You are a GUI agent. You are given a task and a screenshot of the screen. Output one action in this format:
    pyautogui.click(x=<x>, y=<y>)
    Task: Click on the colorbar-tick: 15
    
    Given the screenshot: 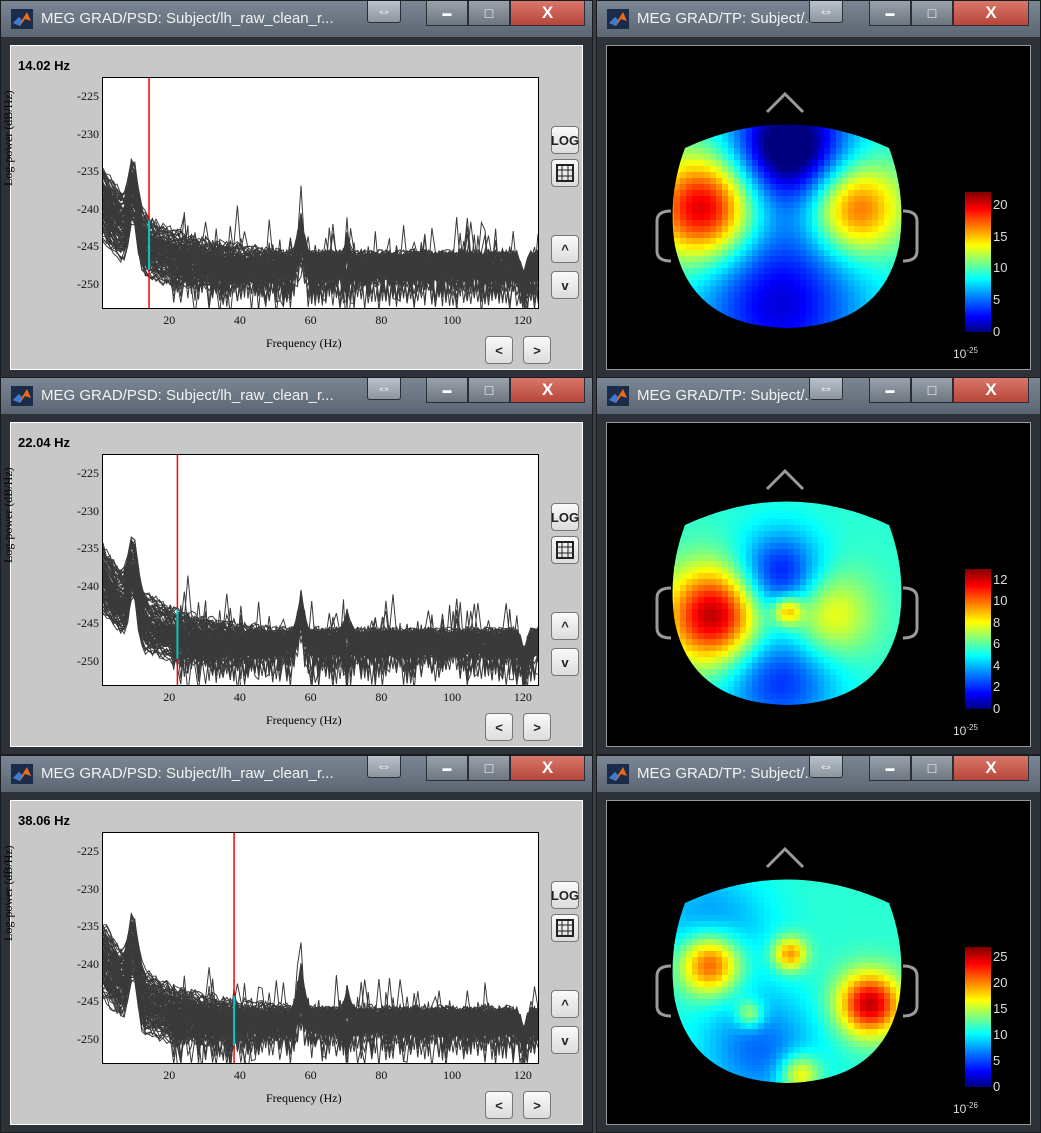 What is the action you would take?
    pyautogui.click(x=1000, y=236)
    